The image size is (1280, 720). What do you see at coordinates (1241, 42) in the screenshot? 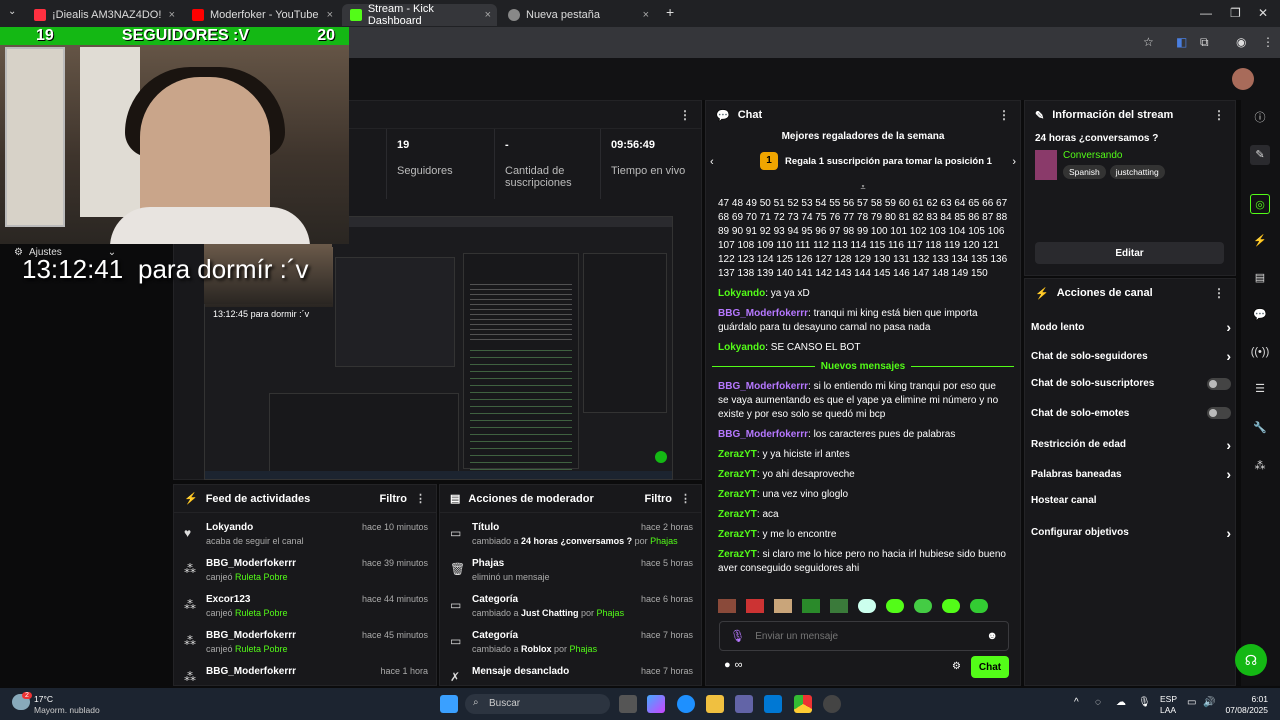
I see `profile-icon: ◉` at bounding box center [1241, 42].